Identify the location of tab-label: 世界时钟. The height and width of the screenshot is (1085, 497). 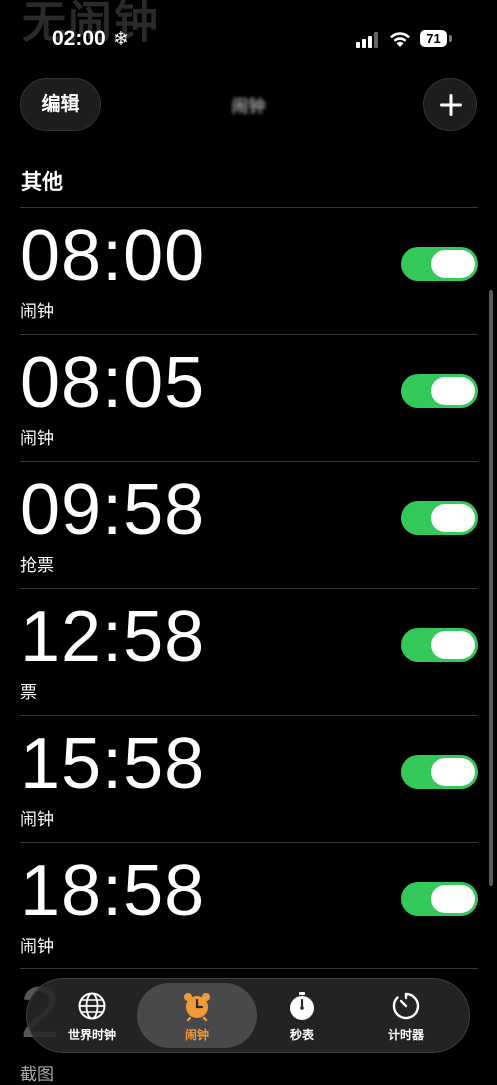
(91, 1035).